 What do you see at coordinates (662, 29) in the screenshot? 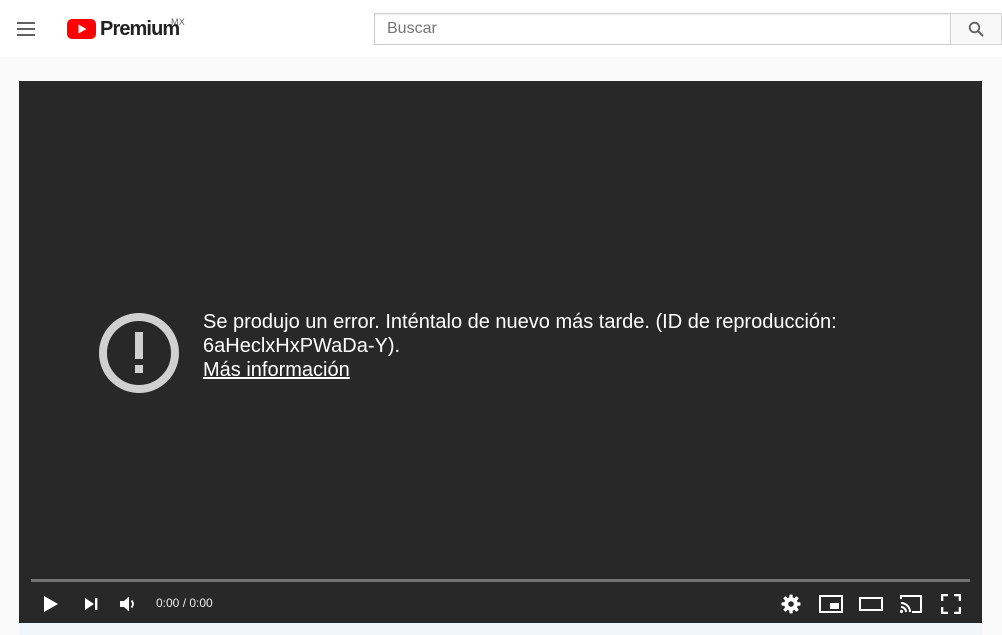
I see `search-input` at bounding box center [662, 29].